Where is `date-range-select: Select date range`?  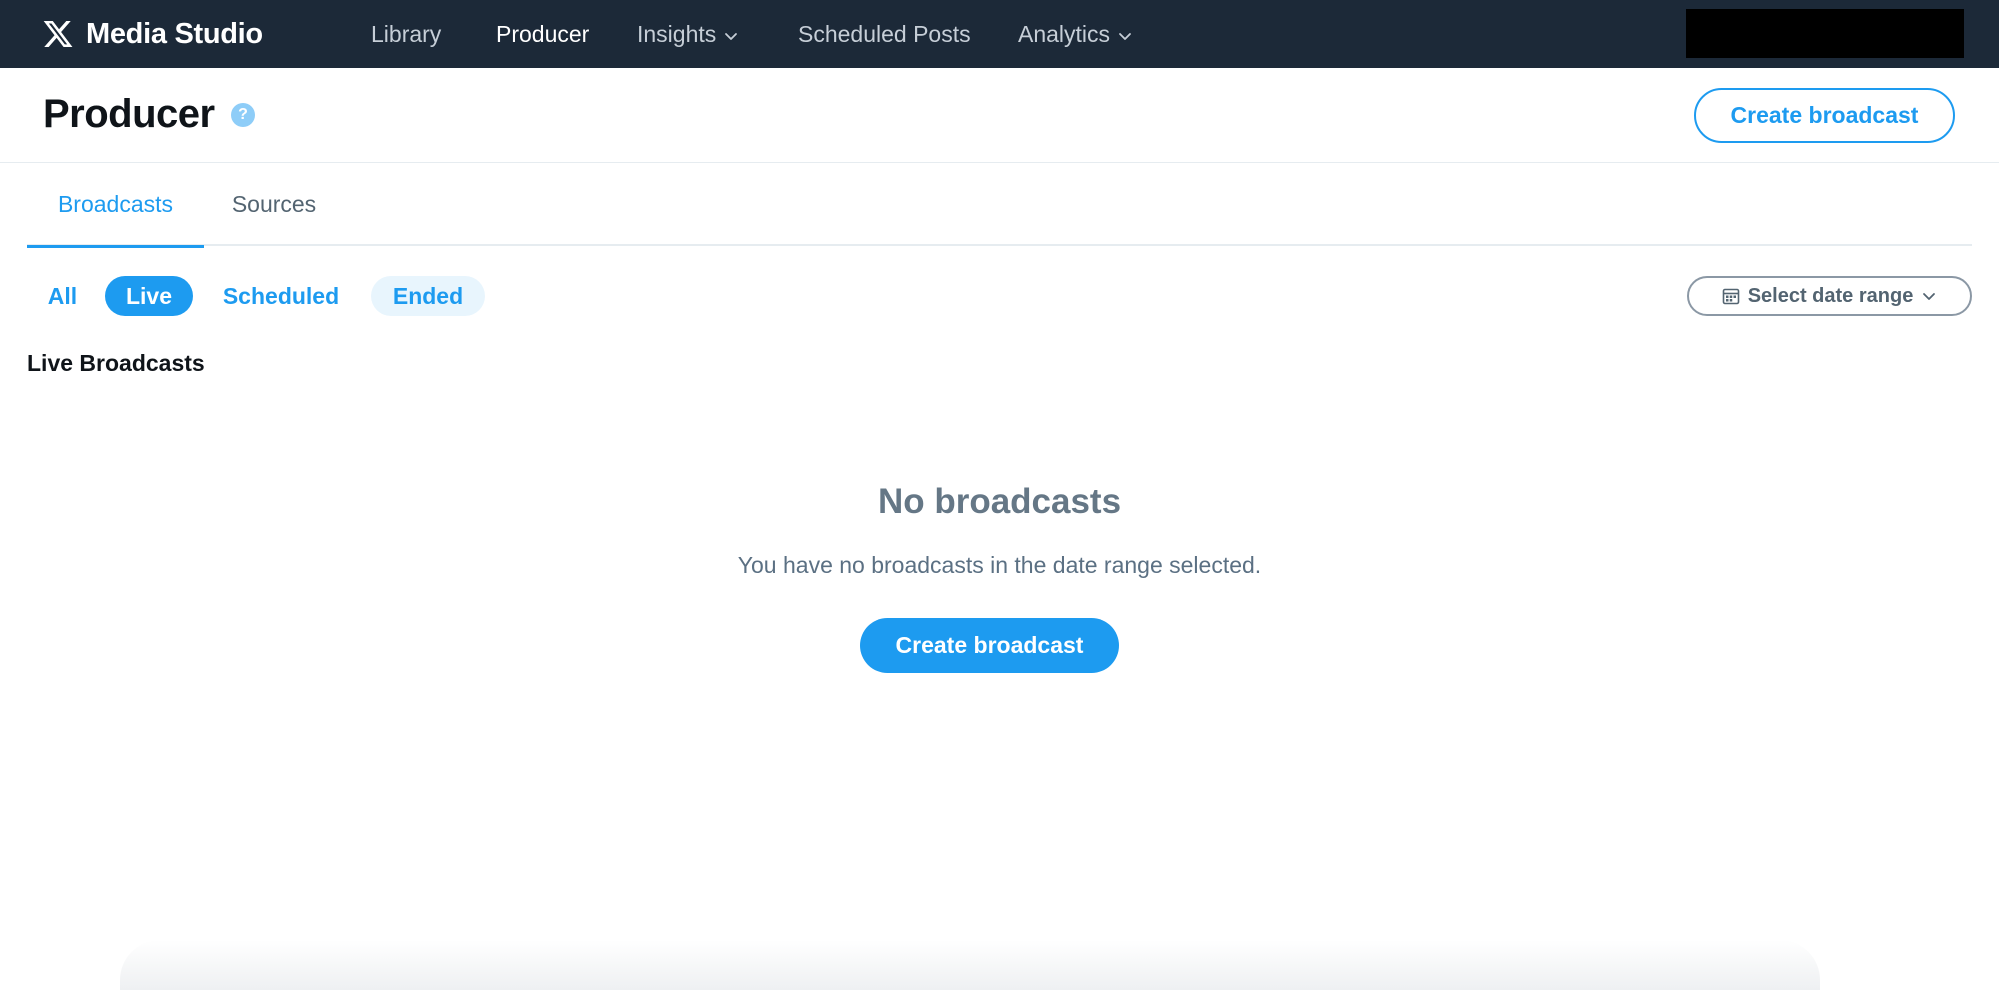
date-range-select: Select date range is located at coordinates (1829, 296).